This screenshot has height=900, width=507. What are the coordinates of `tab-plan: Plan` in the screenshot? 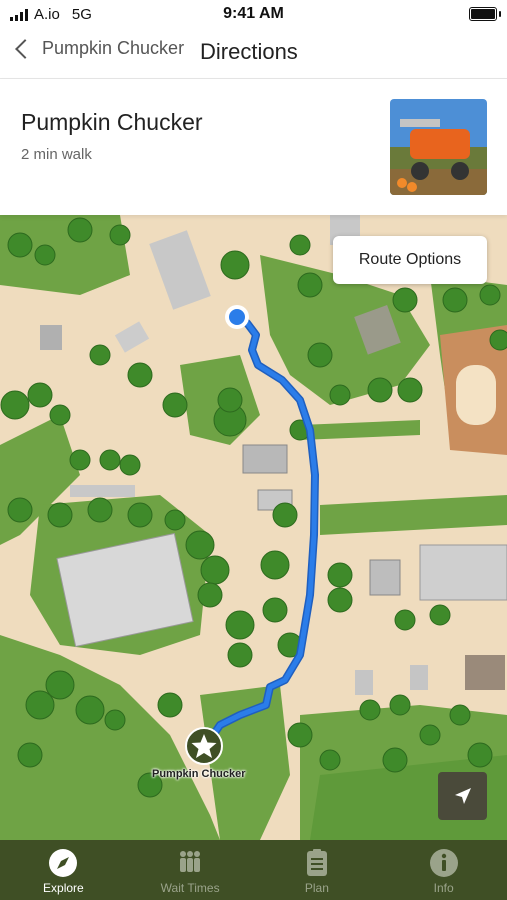 It's located at (317, 870).